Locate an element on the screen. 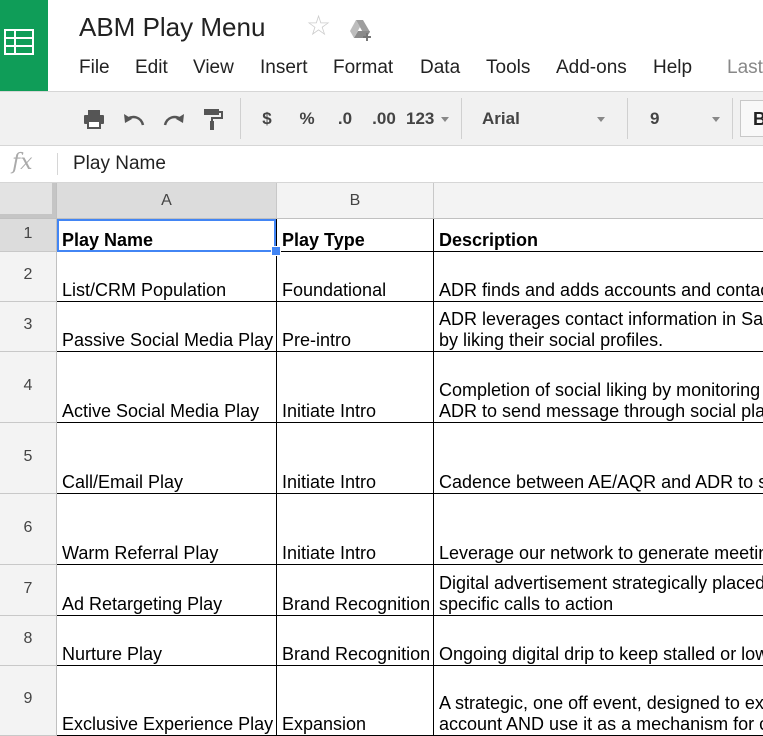 The height and width of the screenshot is (736, 763). cell-play-name: Ad Retargeting Play is located at coordinates (167, 590).